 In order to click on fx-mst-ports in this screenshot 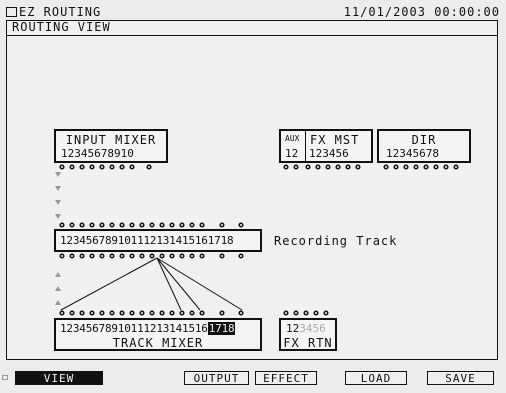, I will do `click(322, 167)`.